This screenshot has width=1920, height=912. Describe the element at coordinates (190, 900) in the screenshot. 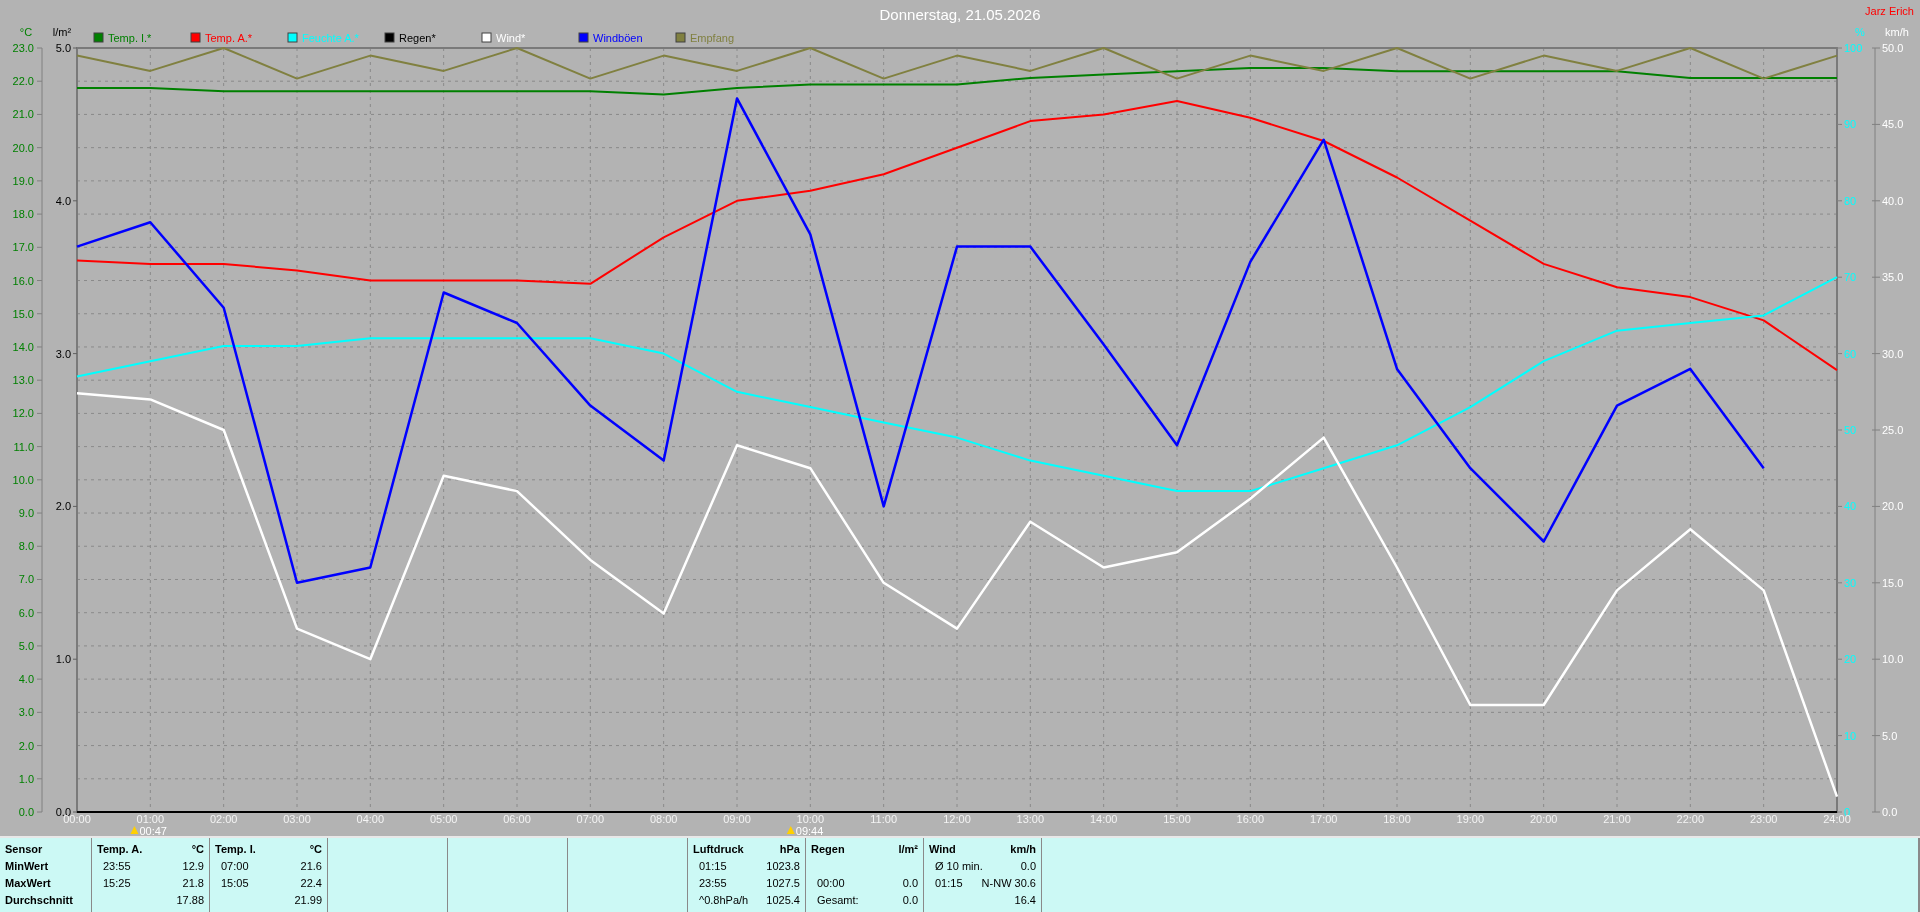

I see `table-cell-text: 17.88` at that location.